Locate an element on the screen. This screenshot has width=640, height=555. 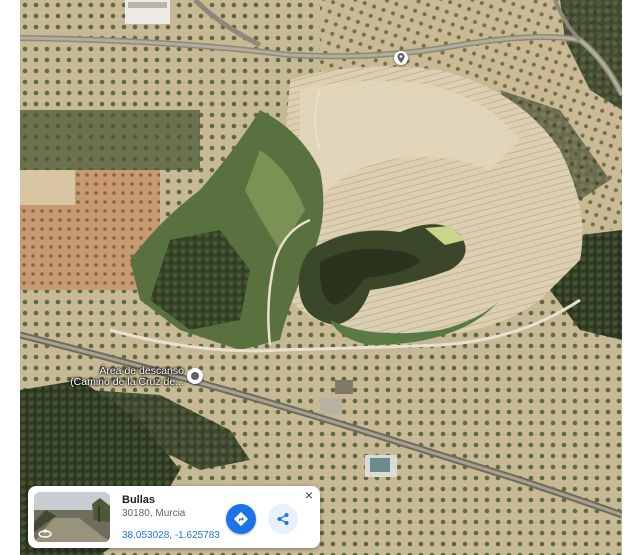
directions-button is located at coordinates (241, 519).